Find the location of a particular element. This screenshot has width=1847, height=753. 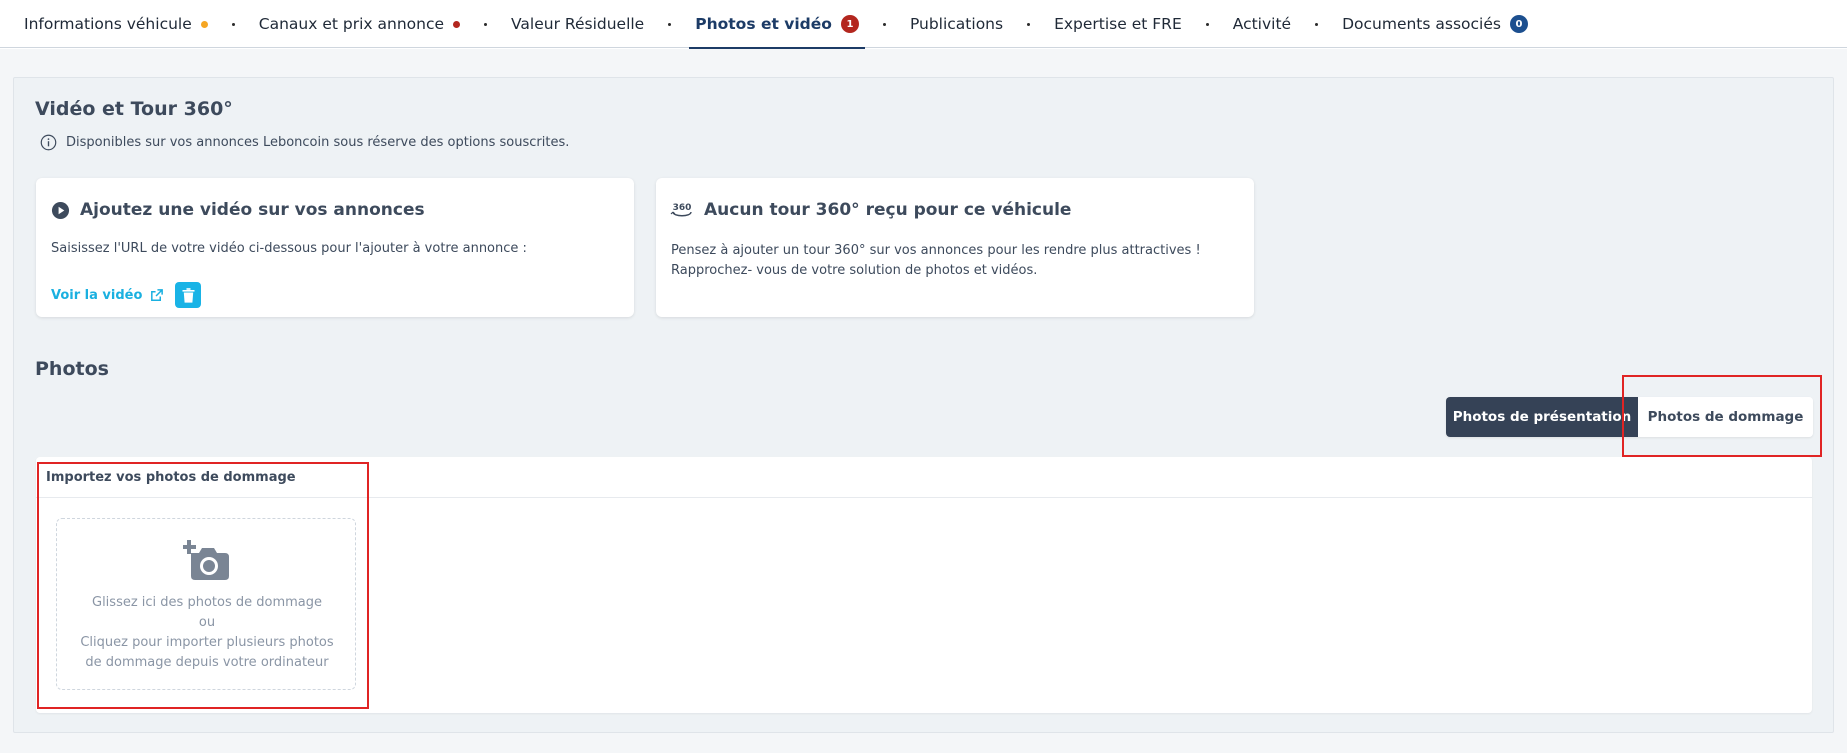

video-link-row: Voir la vidéo is located at coordinates (126, 295).